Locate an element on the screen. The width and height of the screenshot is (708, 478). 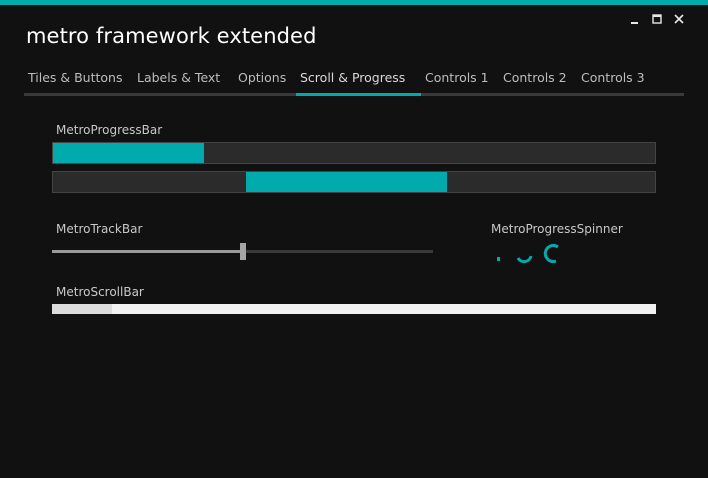
spinner-dot is located at coordinates (498, 259).